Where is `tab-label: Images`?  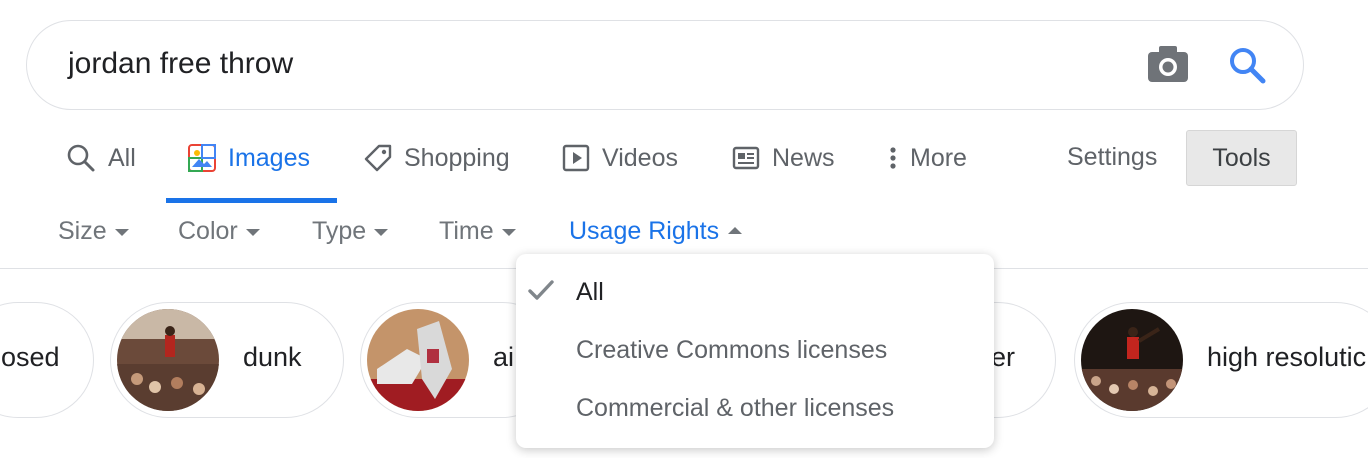 tab-label: Images is located at coordinates (269, 157).